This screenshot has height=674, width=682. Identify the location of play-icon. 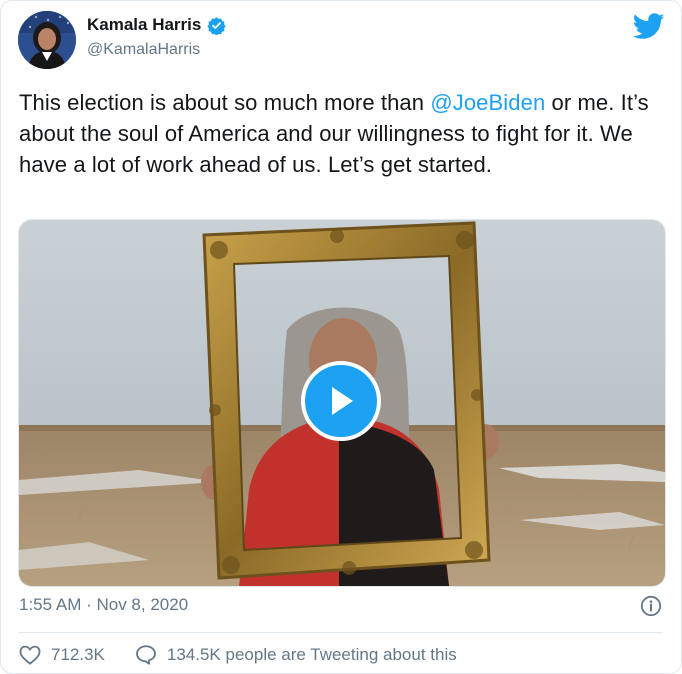
(342, 401).